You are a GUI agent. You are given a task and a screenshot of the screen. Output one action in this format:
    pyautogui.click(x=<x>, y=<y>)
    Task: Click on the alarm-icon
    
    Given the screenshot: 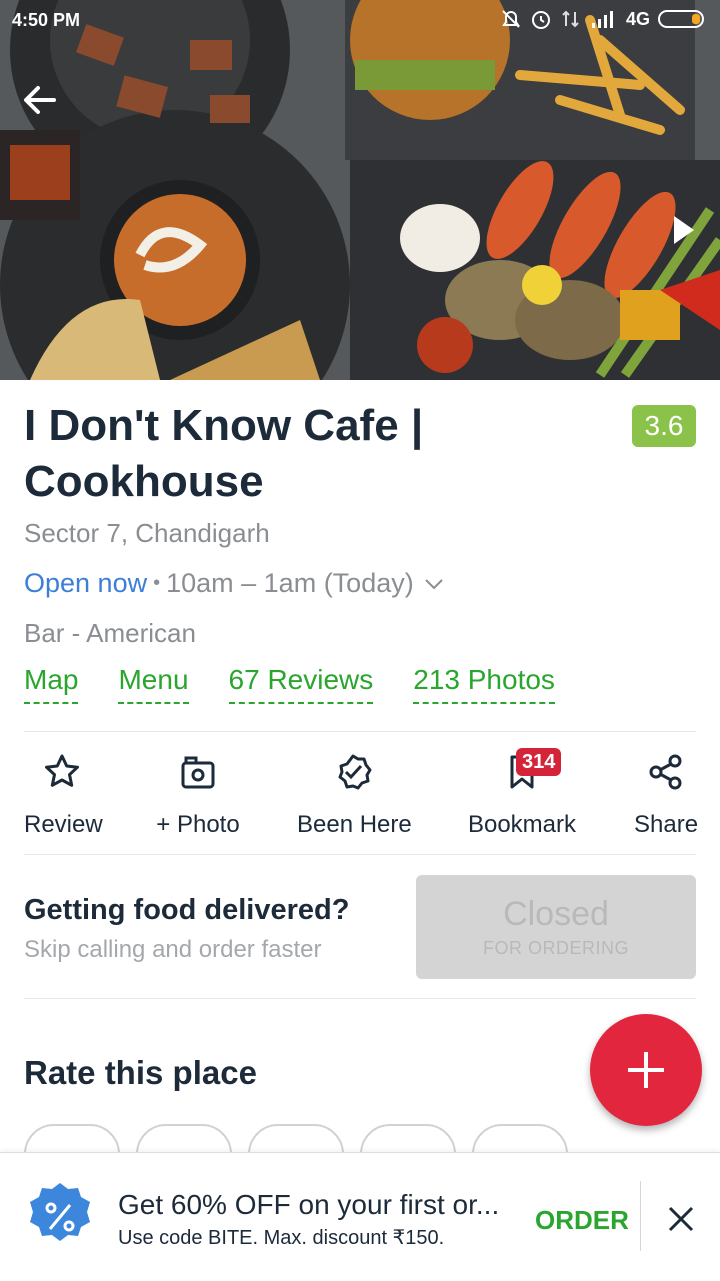 What is the action you would take?
    pyautogui.click(x=540, y=20)
    